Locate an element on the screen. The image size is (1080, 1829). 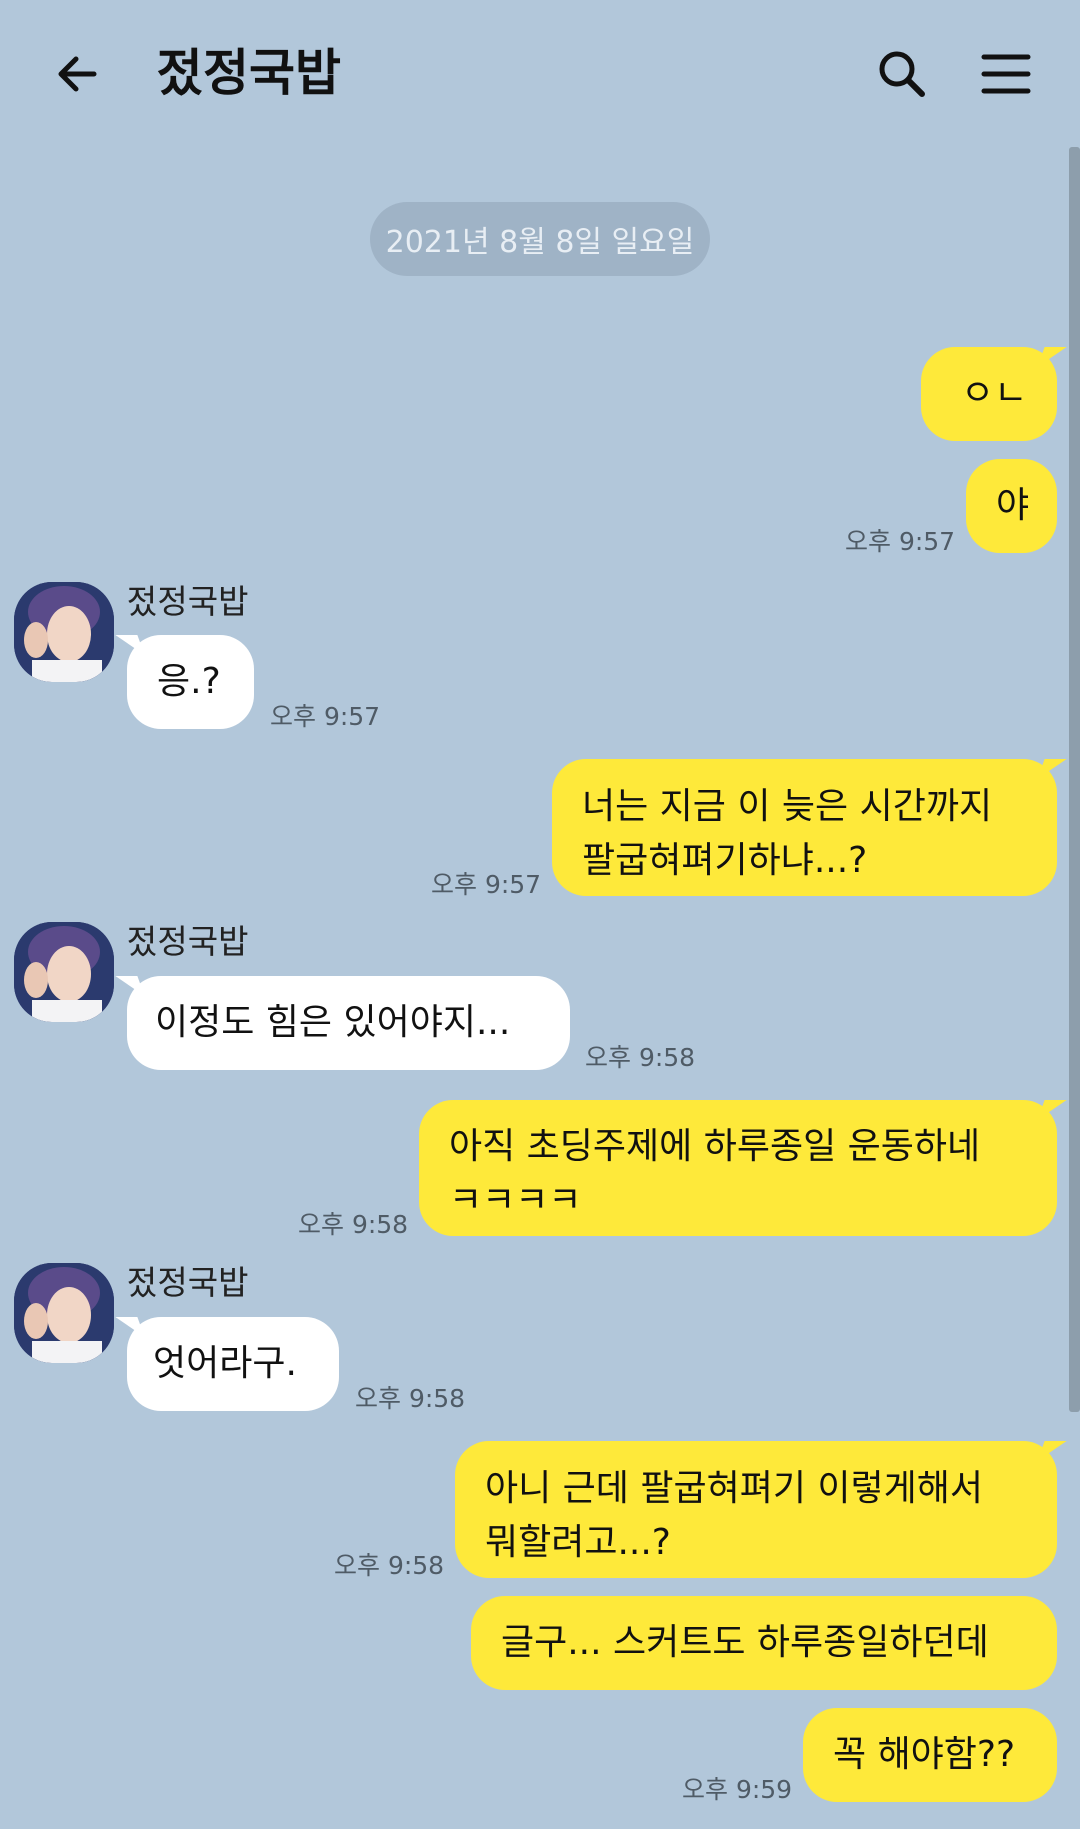
message-text: 야 is located at coordinates (1013, 505).